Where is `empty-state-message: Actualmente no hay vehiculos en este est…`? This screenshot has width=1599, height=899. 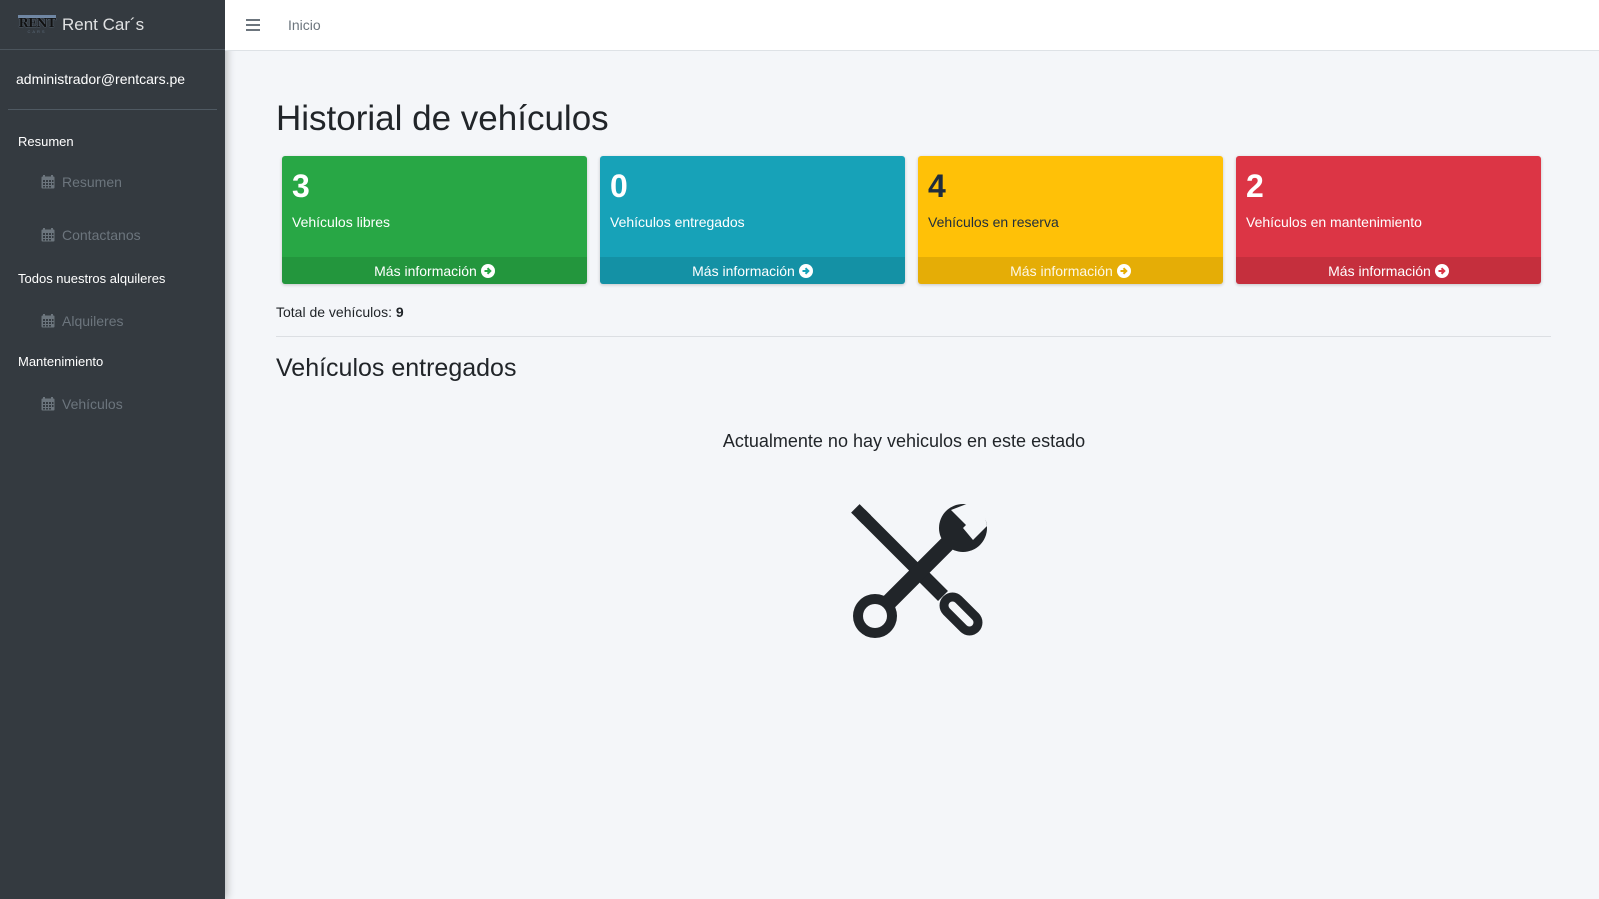
empty-state-message: Actualmente no hay vehiculos en este est… is located at coordinates (904, 441).